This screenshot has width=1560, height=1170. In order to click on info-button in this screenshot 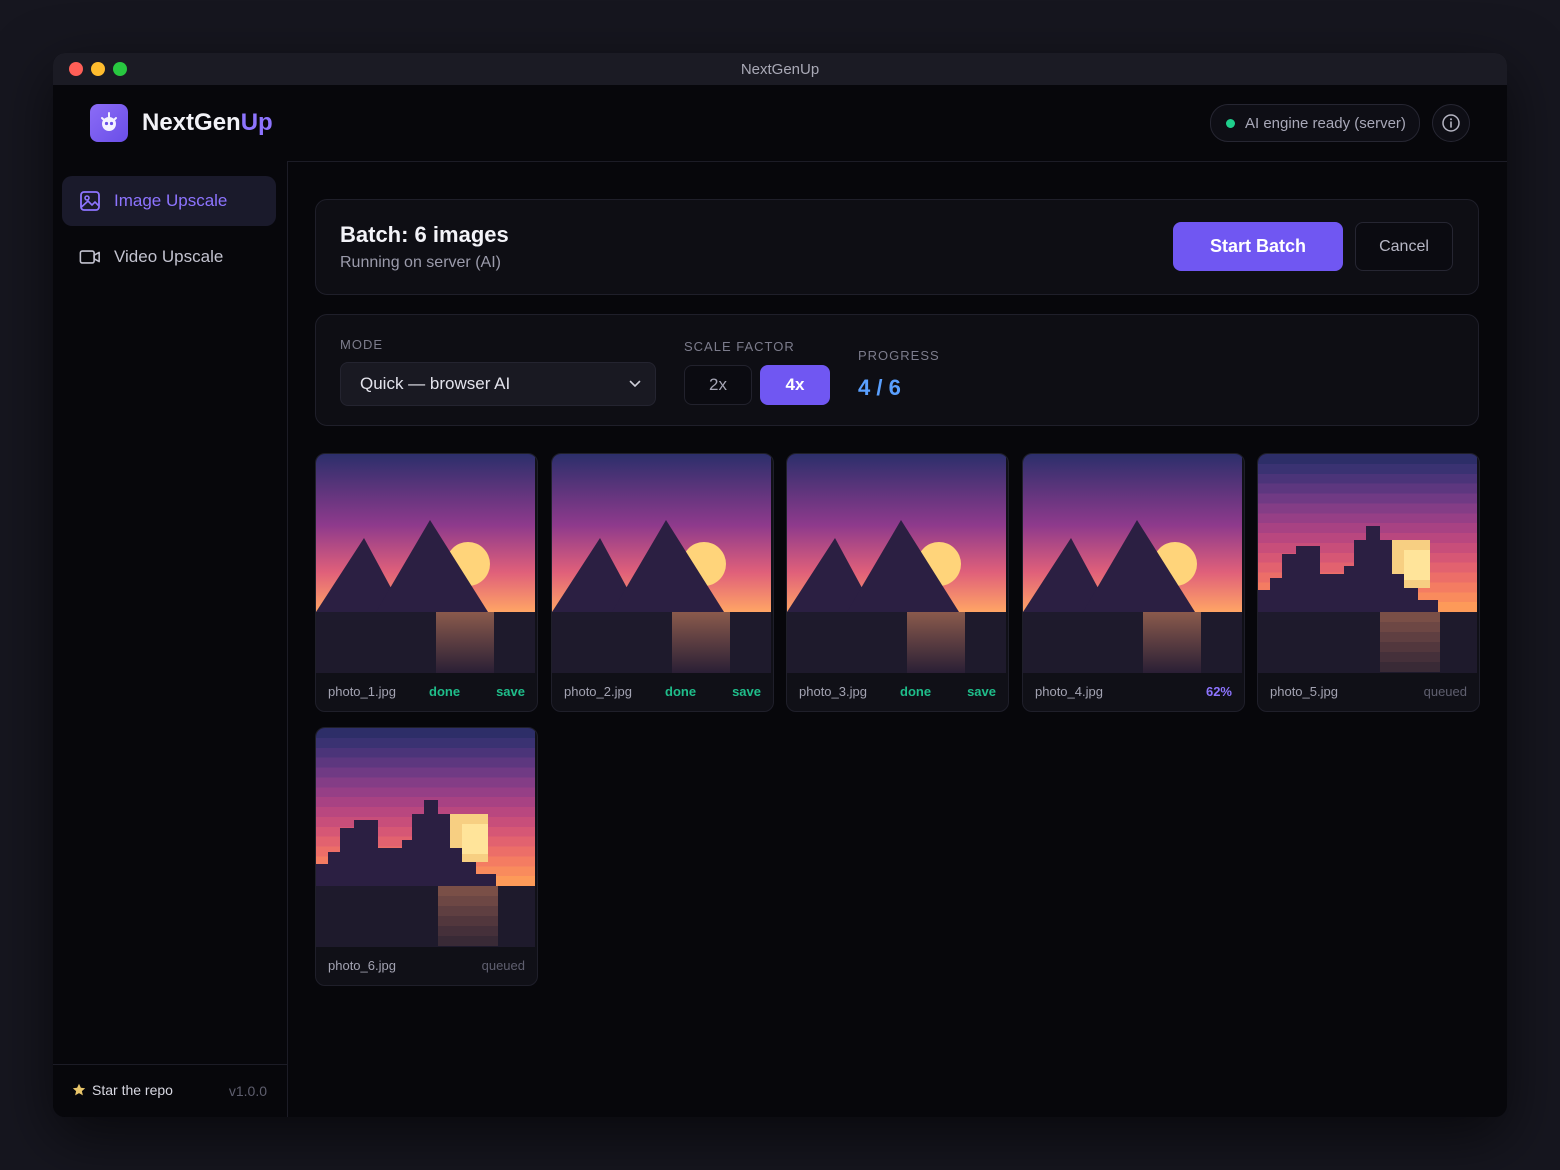, I will do `click(1451, 123)`.